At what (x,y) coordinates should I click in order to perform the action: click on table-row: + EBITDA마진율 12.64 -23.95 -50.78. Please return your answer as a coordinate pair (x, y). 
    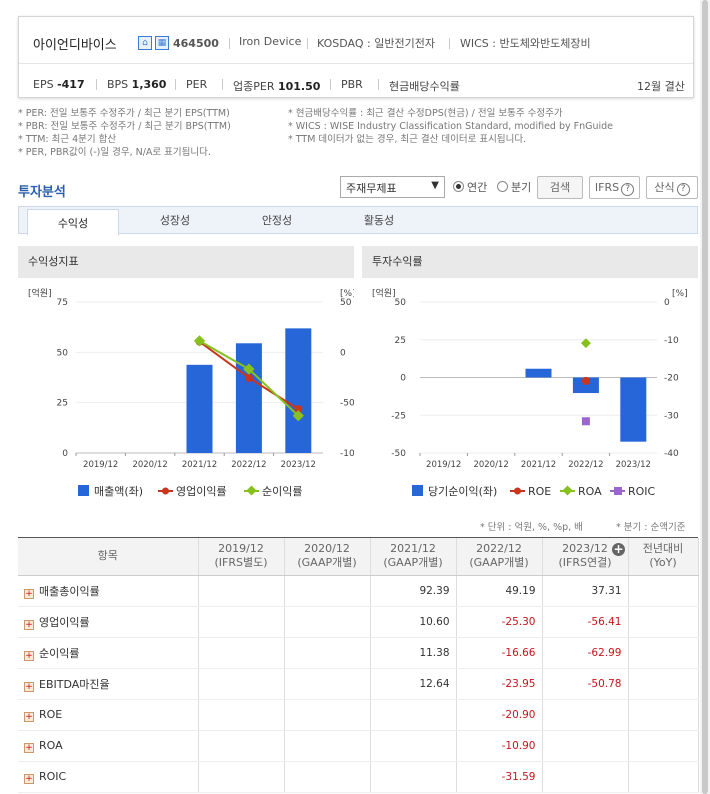
    Looking at the image, I should click on (358, 684).